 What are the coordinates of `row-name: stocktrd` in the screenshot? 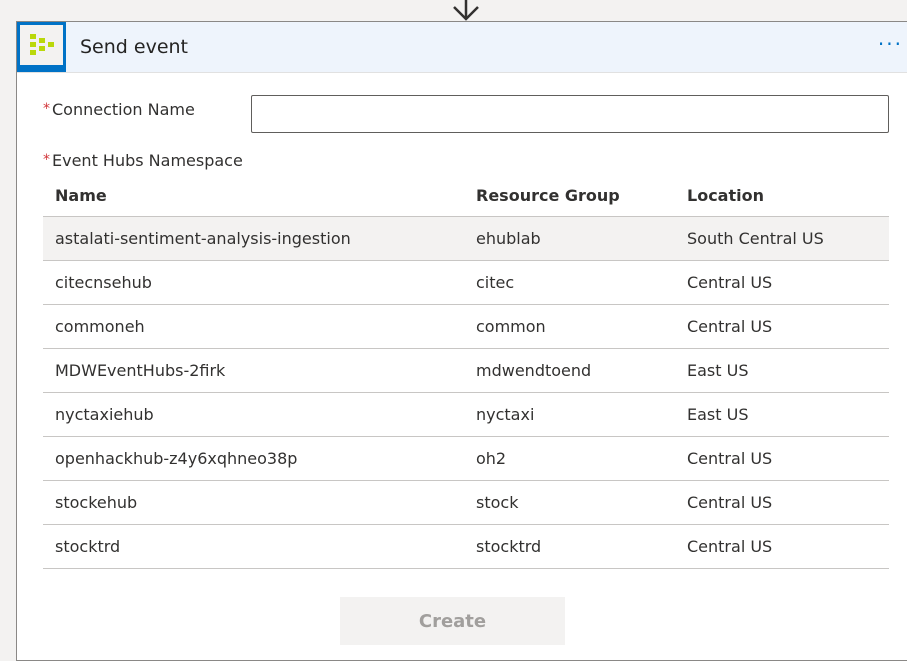 It's located at (253, 546).